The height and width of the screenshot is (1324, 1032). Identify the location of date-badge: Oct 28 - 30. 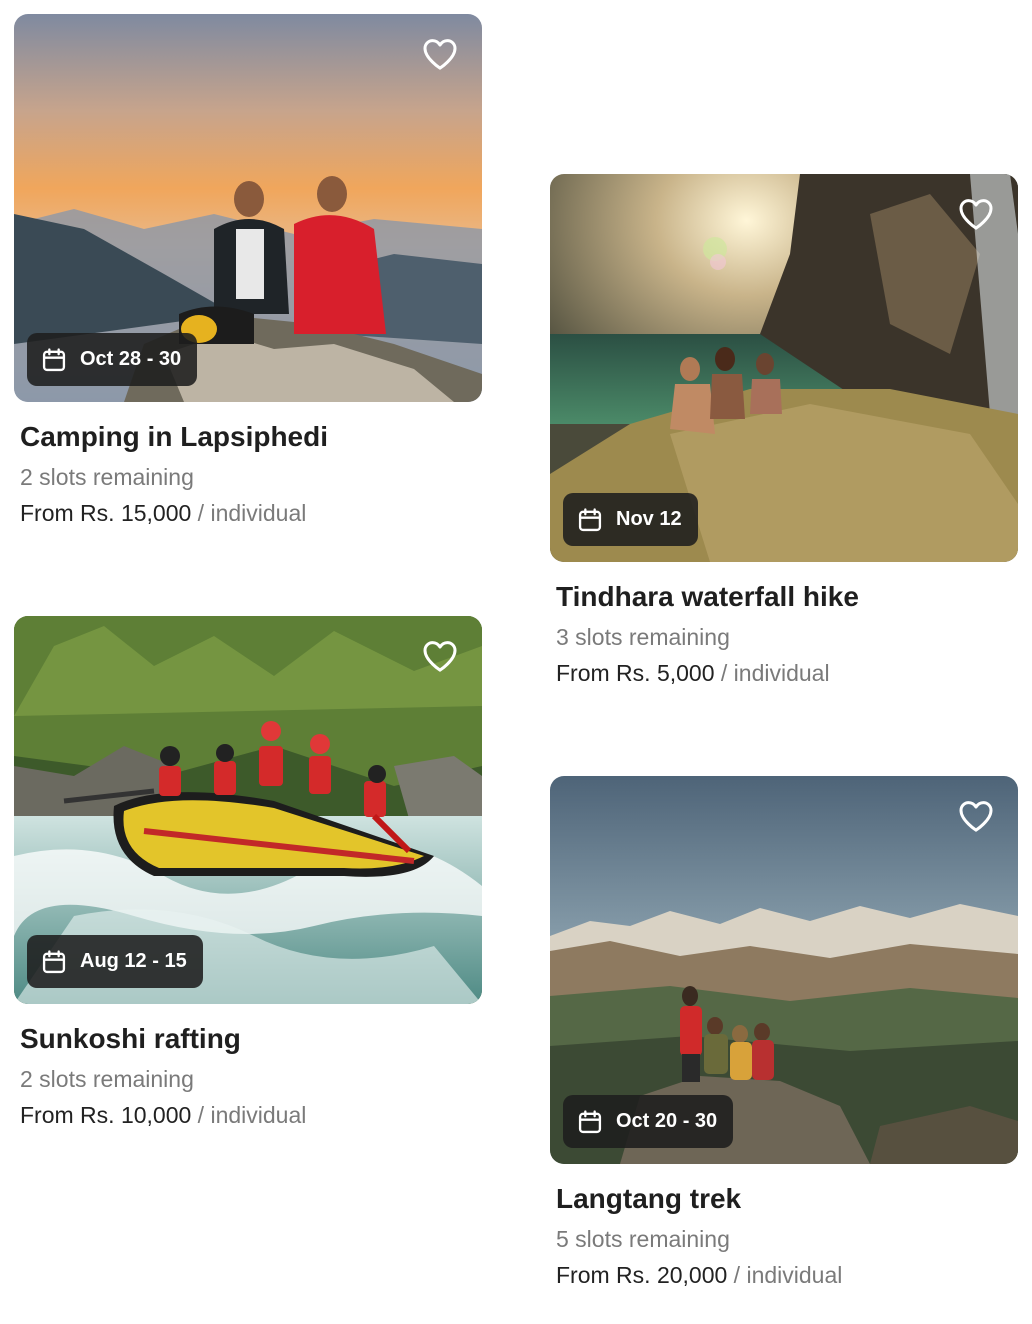
(112, 359).